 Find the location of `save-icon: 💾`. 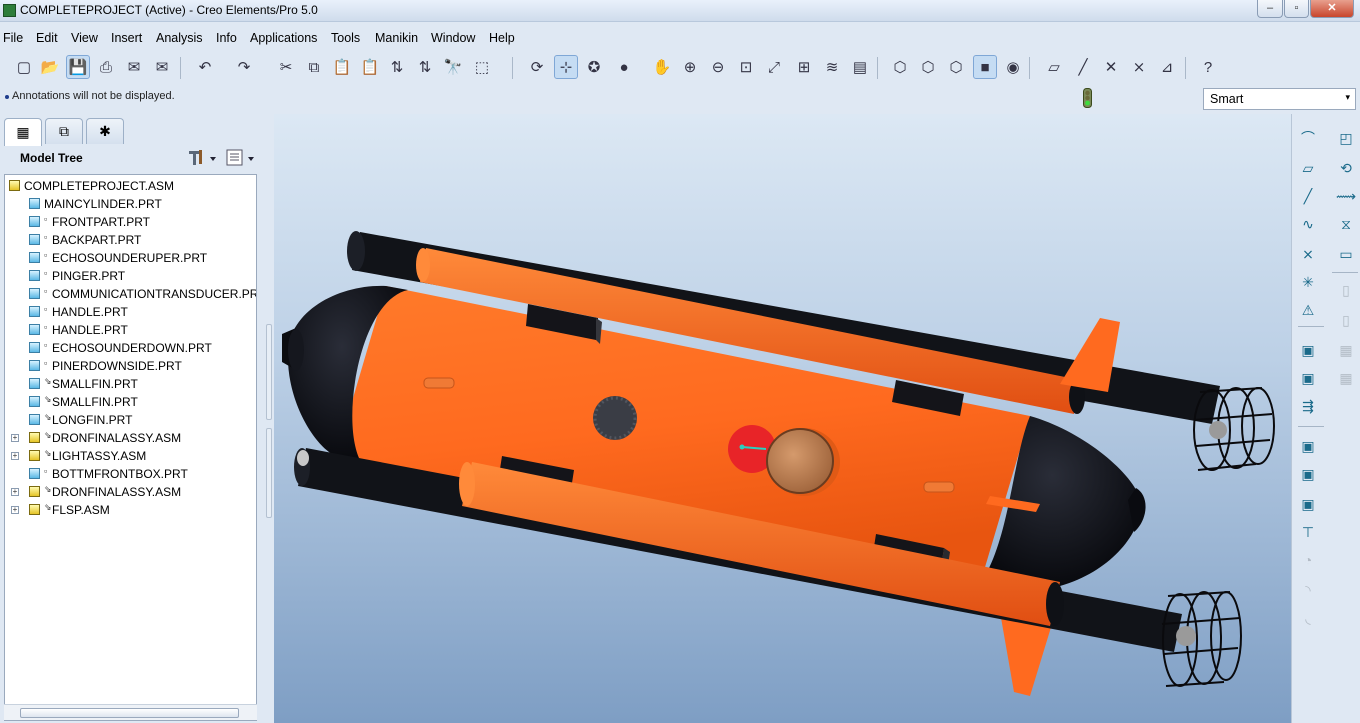

save-icon: 💾 is located at coordinates (78, 67).